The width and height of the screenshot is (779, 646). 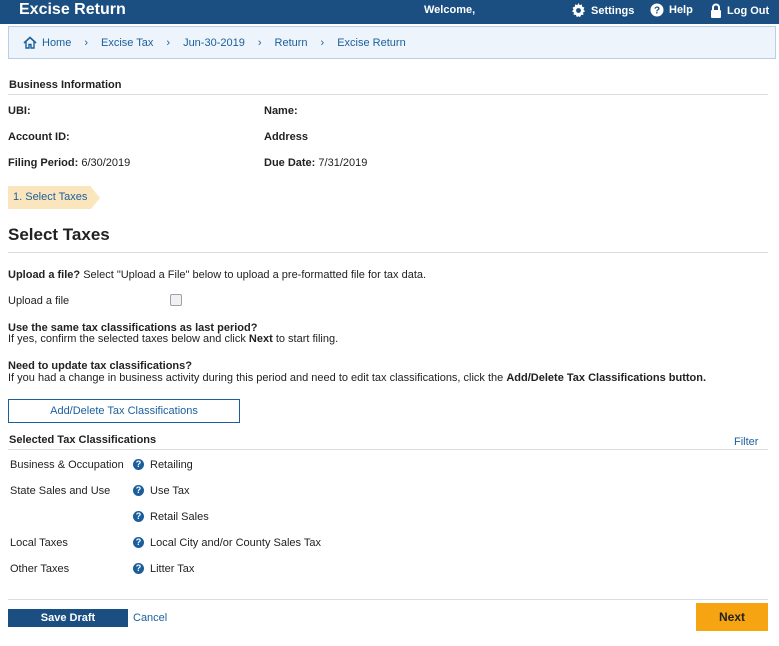 What do you see at coordinates (578, 10) in the screenshot?
I see `gear-icon` at bounding box center [578, 10].